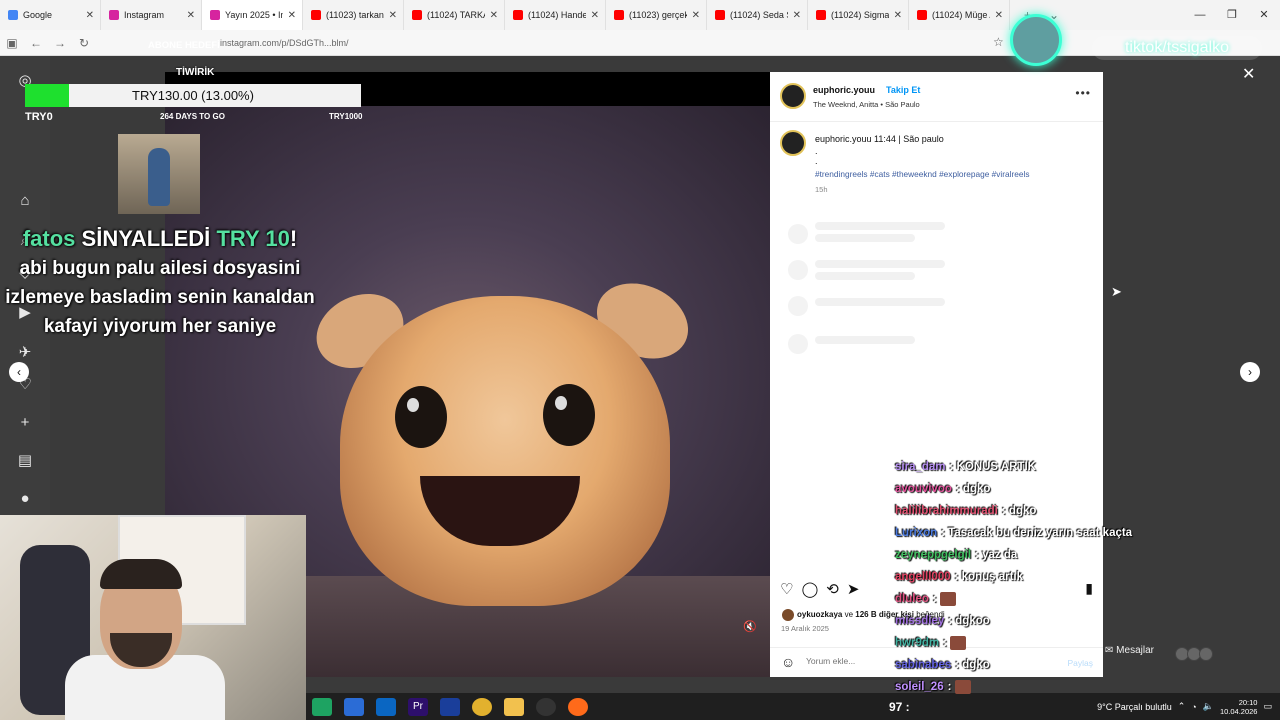 Image resolution: width=1280 pixels, height=720 pixels. What do you see at coordinates (1045, 601) in the screenshot?
I see `chat-message: dluleo:` at bounding box center [1045, 601].